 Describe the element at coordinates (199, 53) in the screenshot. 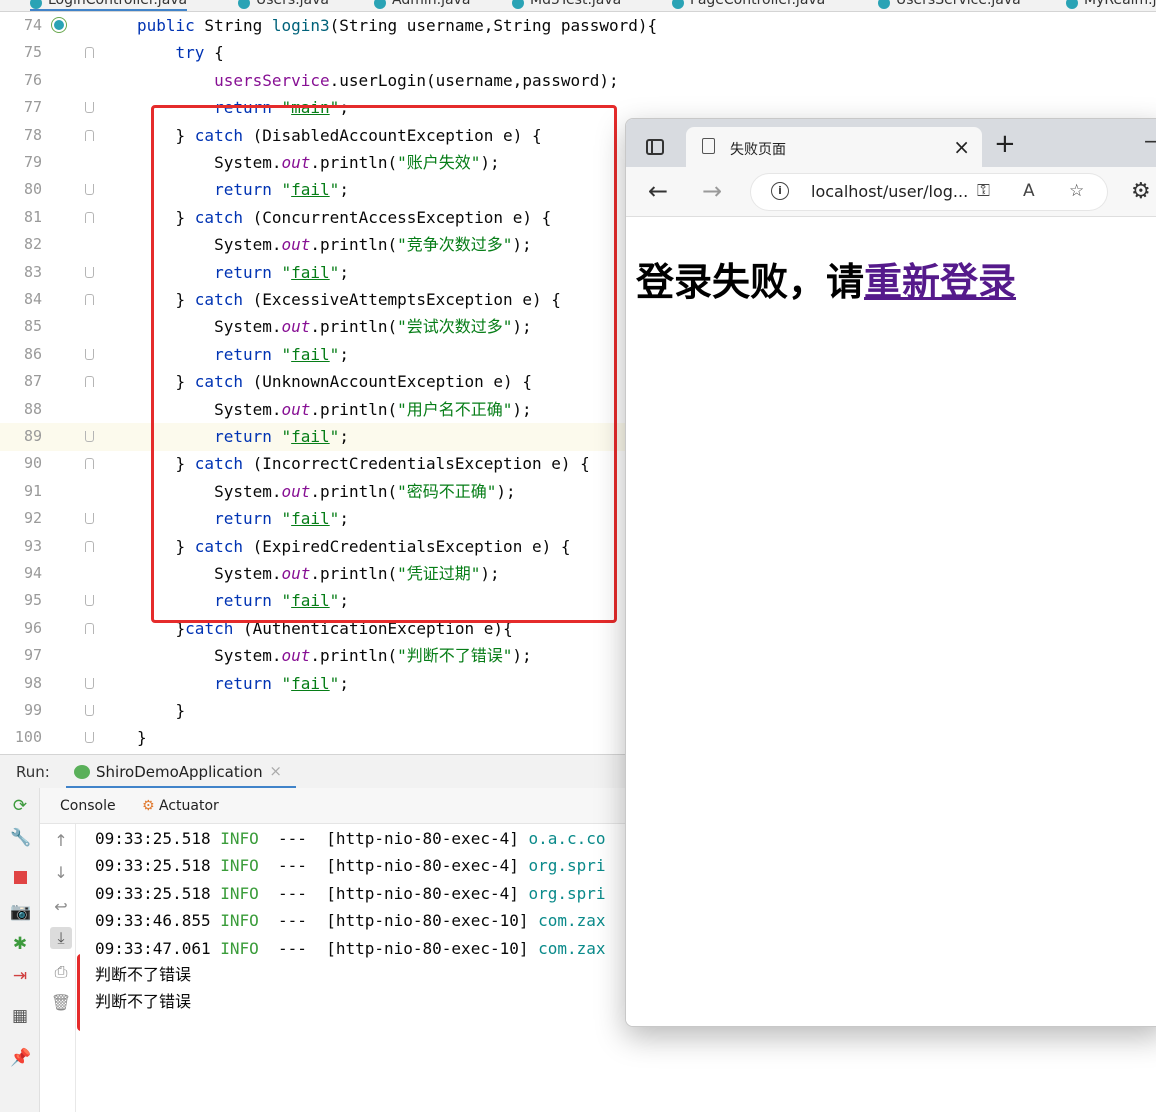

I see `code-text: try {` at that location.